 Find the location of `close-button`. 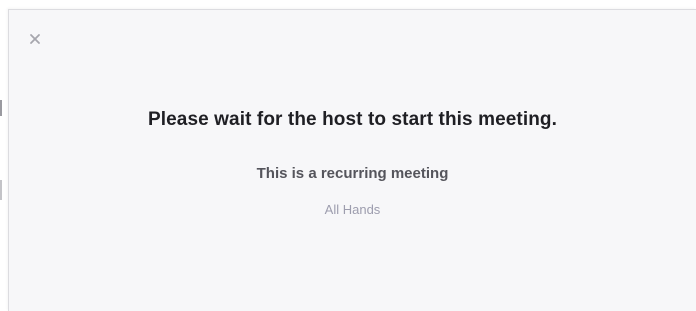

close-button is located at coordinates (35, 39).